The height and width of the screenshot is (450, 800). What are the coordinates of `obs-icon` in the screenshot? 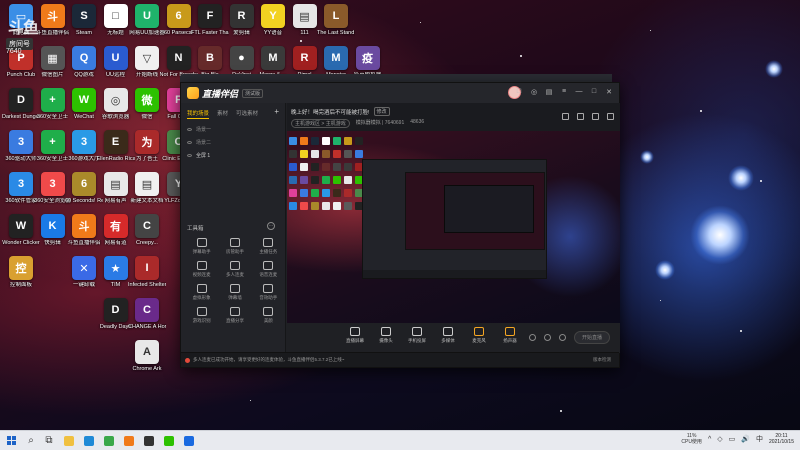 It's located at (149, 440).